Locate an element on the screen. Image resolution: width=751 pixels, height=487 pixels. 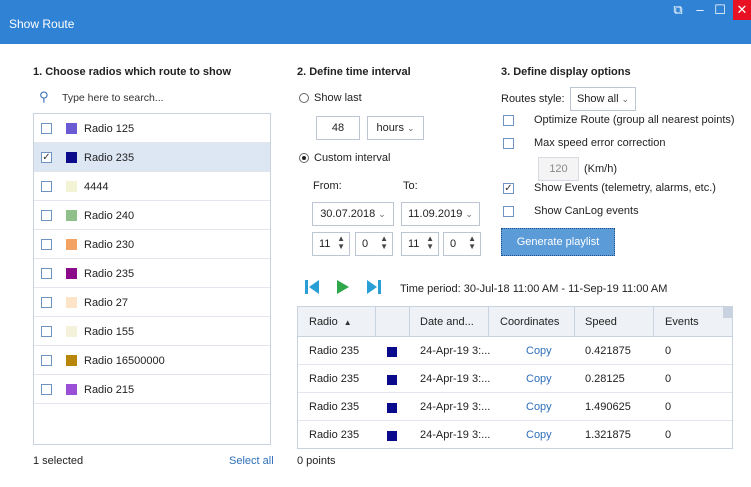
unit-dropdown-value: hours ⌄ is located at coordinates (395, 128).